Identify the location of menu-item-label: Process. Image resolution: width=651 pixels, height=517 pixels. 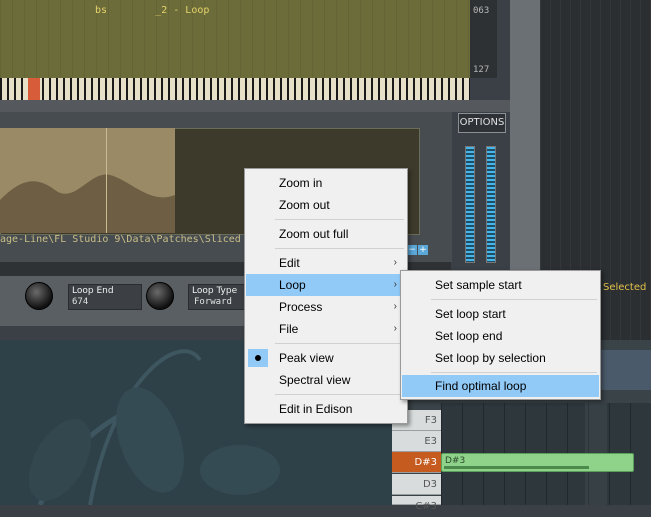
(301, 307).